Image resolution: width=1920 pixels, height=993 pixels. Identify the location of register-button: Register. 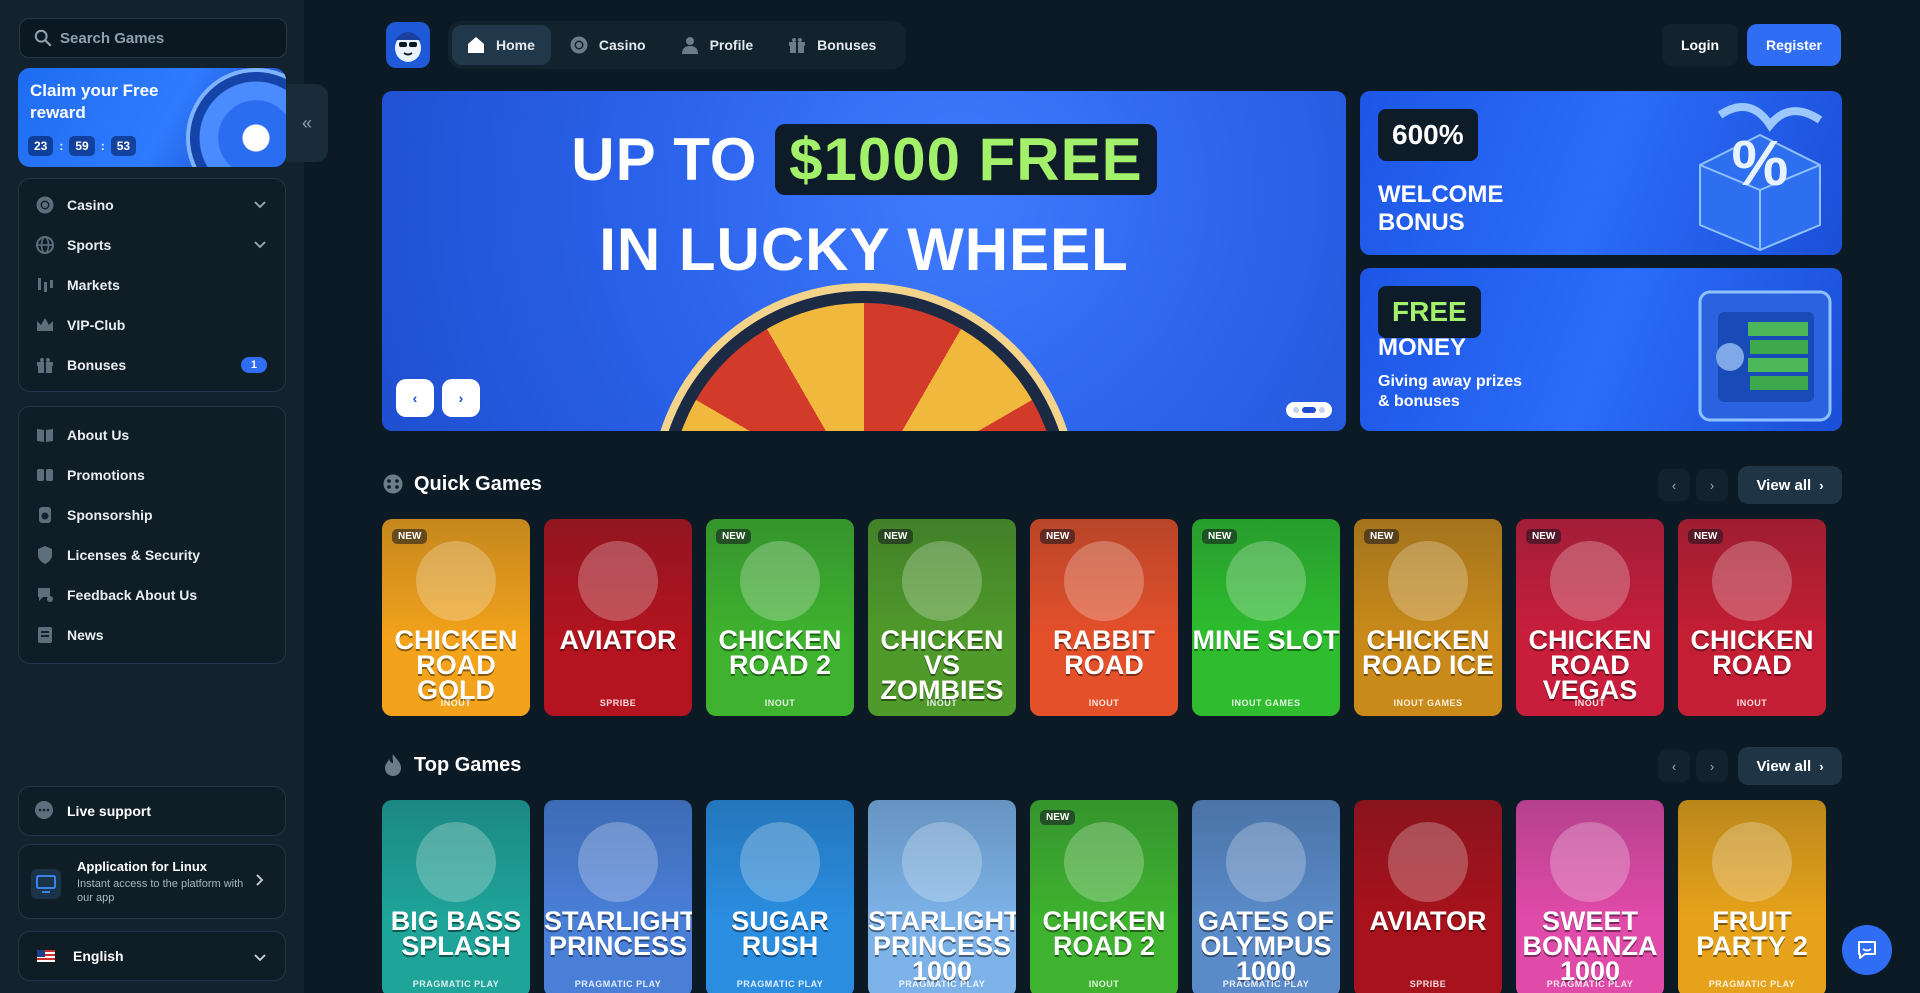
(1794, 45).